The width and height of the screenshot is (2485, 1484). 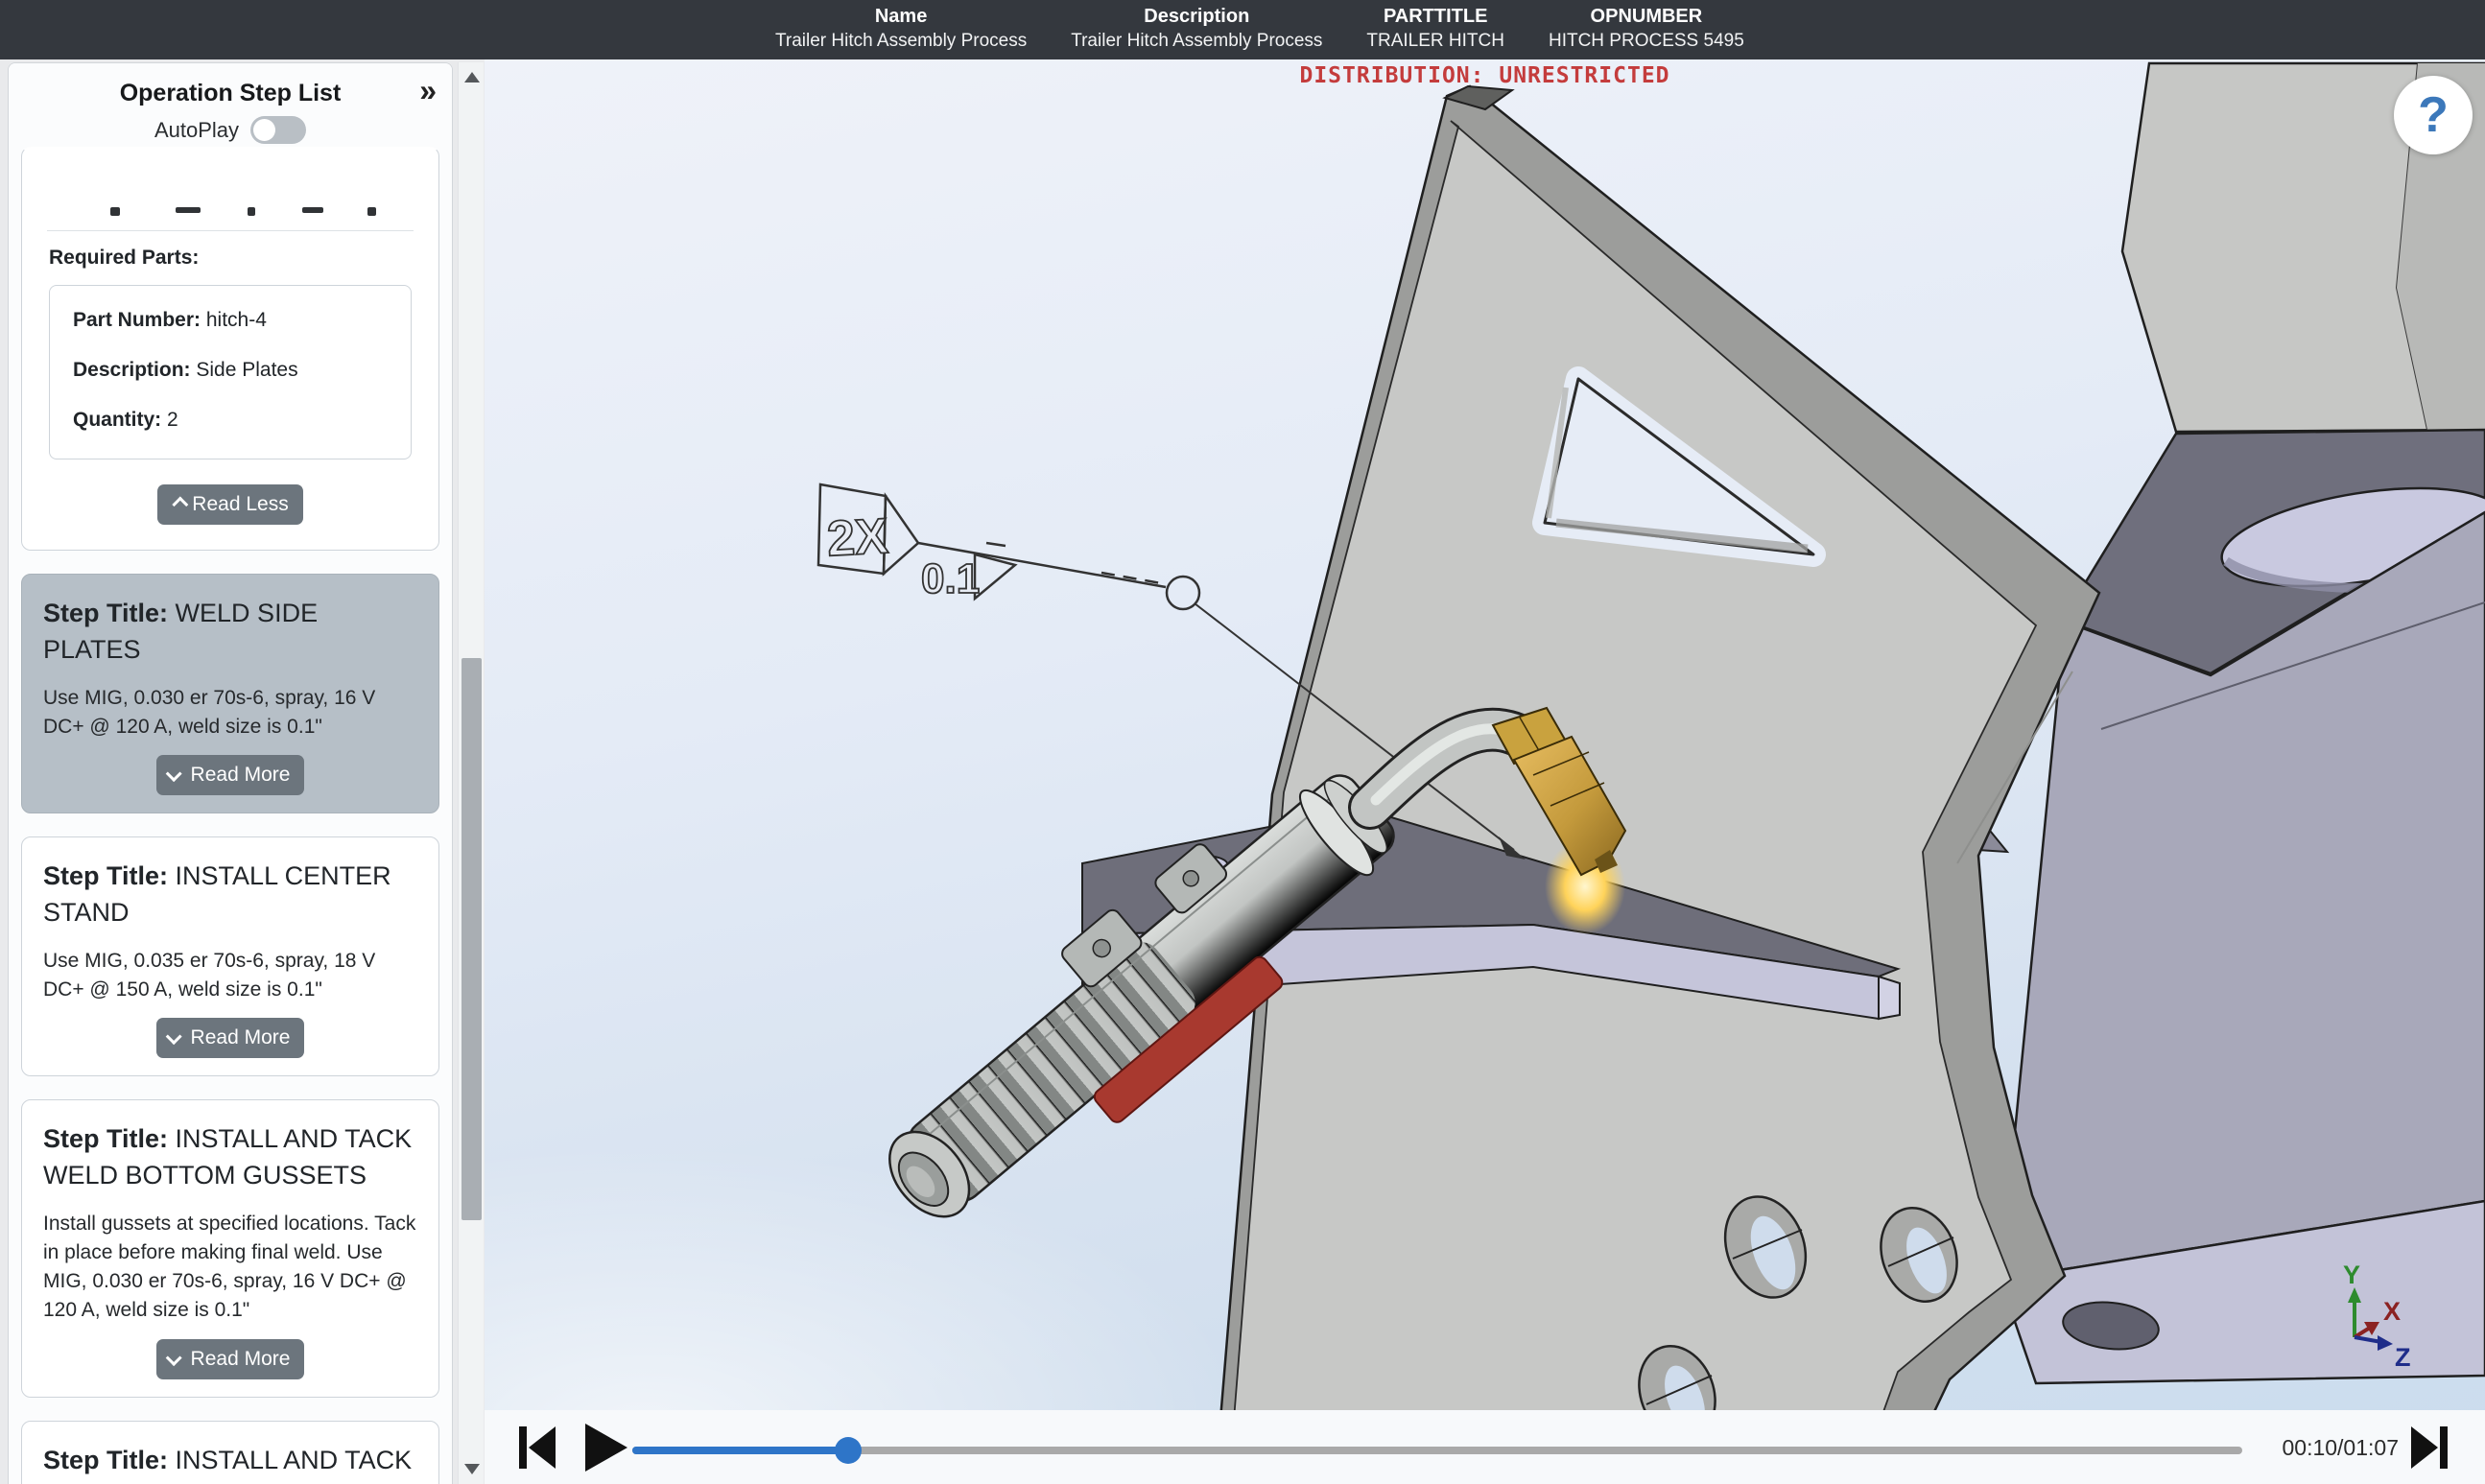 What do you see at coordinates (901, 16) in the screenshot?
I see `meta-name-label: Name` at bounding box center [901, 16].